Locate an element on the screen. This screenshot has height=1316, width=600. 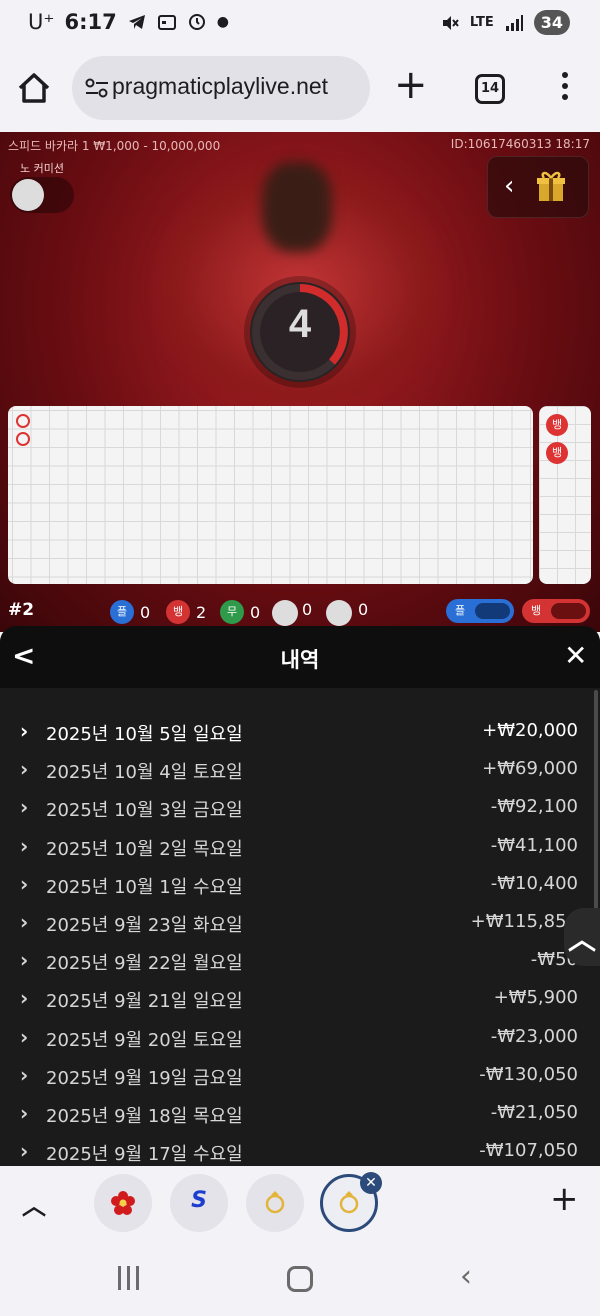
banker-predict-button: 뱅 is located at coordinates (556, 611).